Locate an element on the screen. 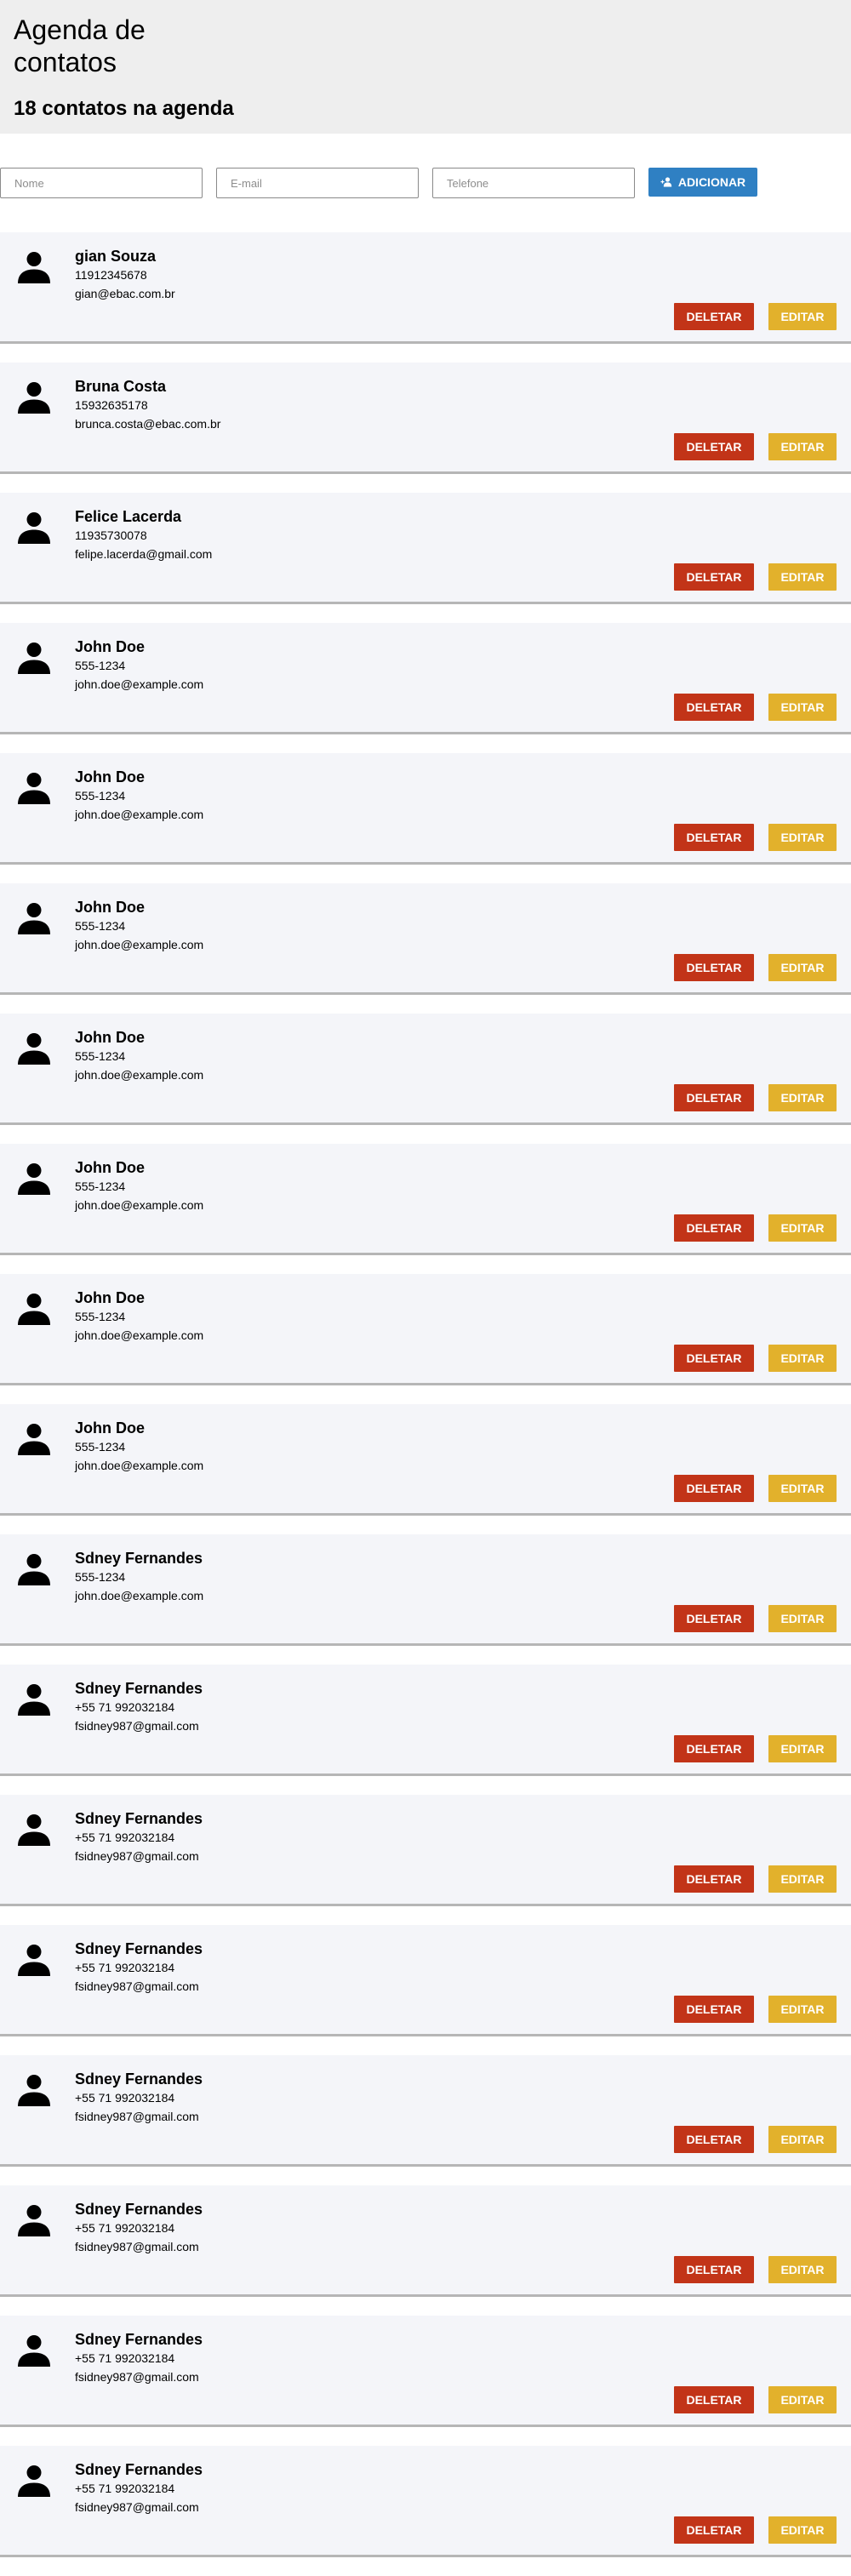 This screenshot has width=851, height=2576. contact-count: 18 contatos na agenda is located at coordinates (124, 108).